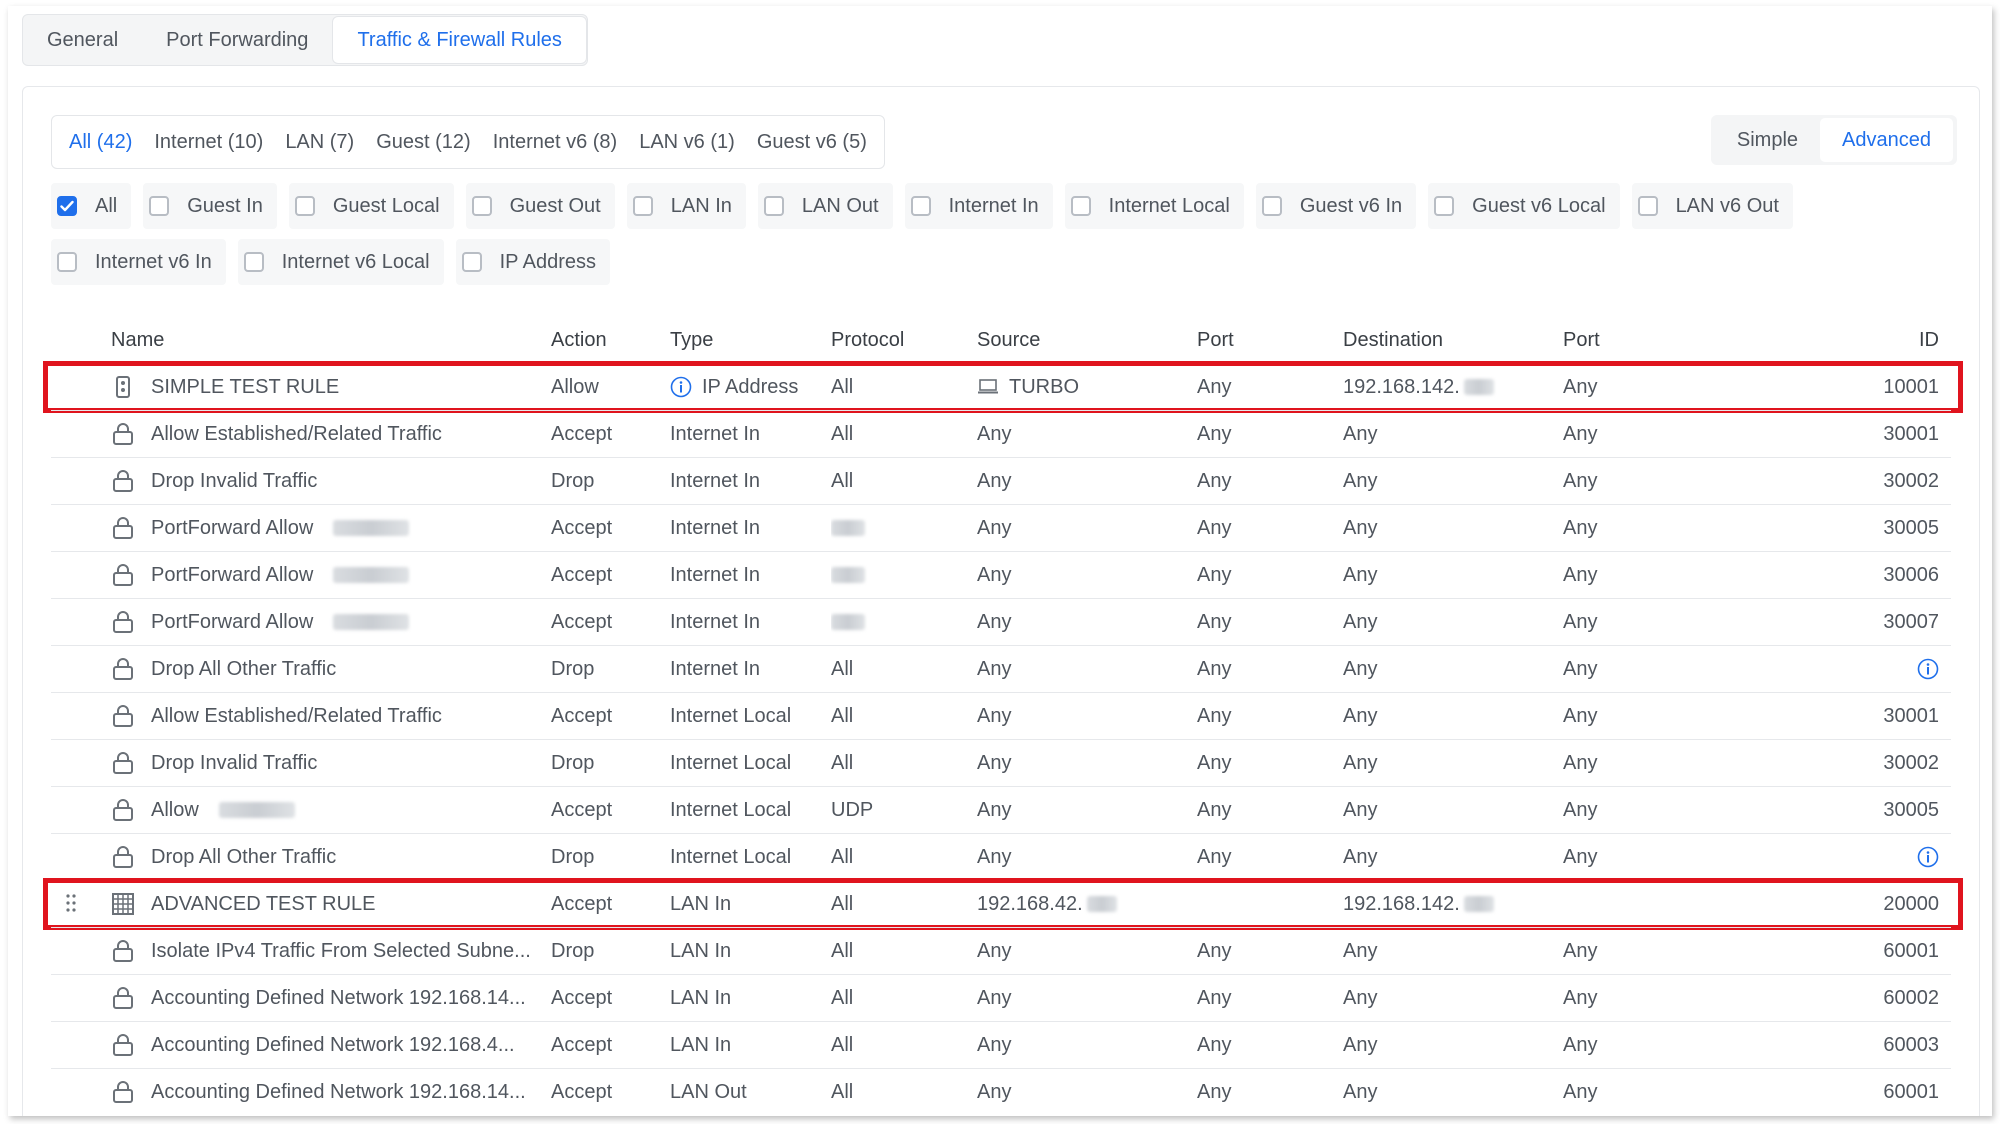 This screenshot has width=2000, height=1124. Describe the element at coordinates (812, 142) in the screenshot. I see `filter-tab-guest-v6-5: Guest v6 (5)` at that location.